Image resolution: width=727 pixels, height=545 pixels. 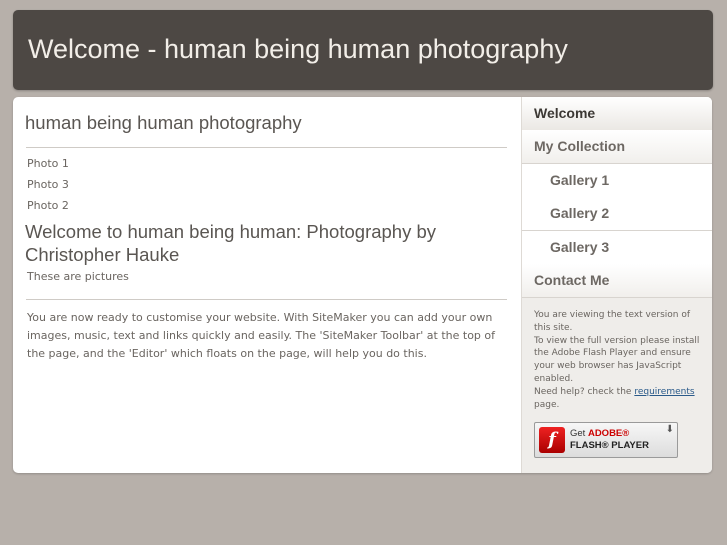 What do you see at coordinates (163, 122) in the screenshot?
I see `site-title: human being human photography` at bounding box center [163, 122].